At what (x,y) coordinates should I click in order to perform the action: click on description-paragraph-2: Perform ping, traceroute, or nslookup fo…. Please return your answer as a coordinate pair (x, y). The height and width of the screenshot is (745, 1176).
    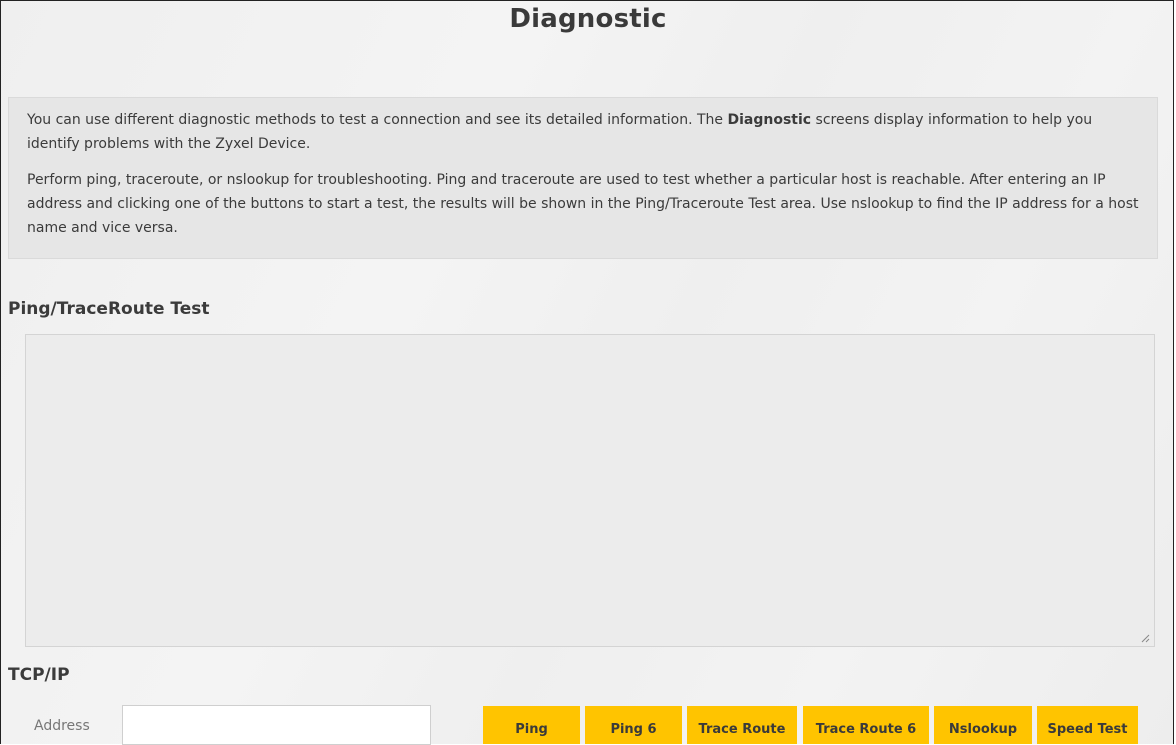
    Looking at the image, I should click on (583, 204).